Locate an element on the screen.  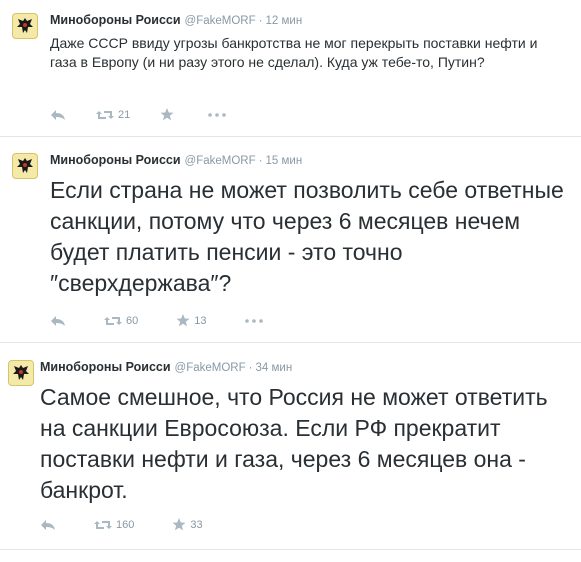
tweet-header: Минобороны Роисси @FakeMORF · 15 мин is located at coordinates (176, 160).